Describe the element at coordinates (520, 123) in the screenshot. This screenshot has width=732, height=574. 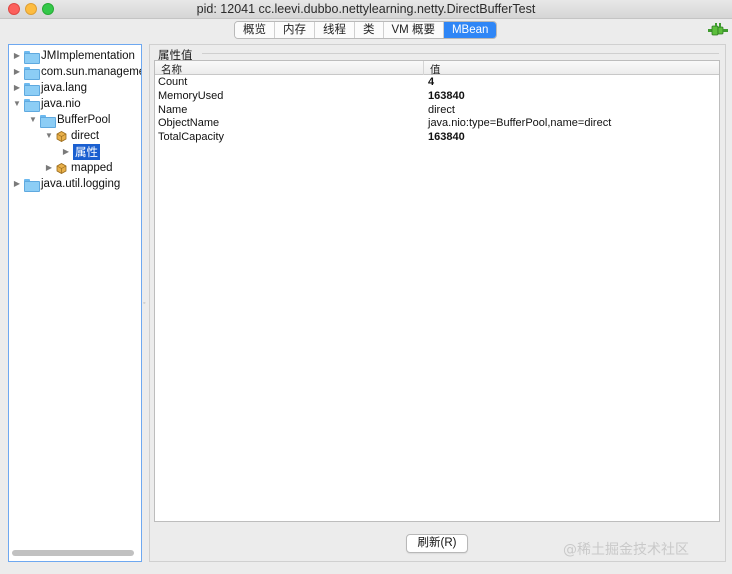
I see `attribute-value: java.nio:type=BufferPool,name=direct` at that location.